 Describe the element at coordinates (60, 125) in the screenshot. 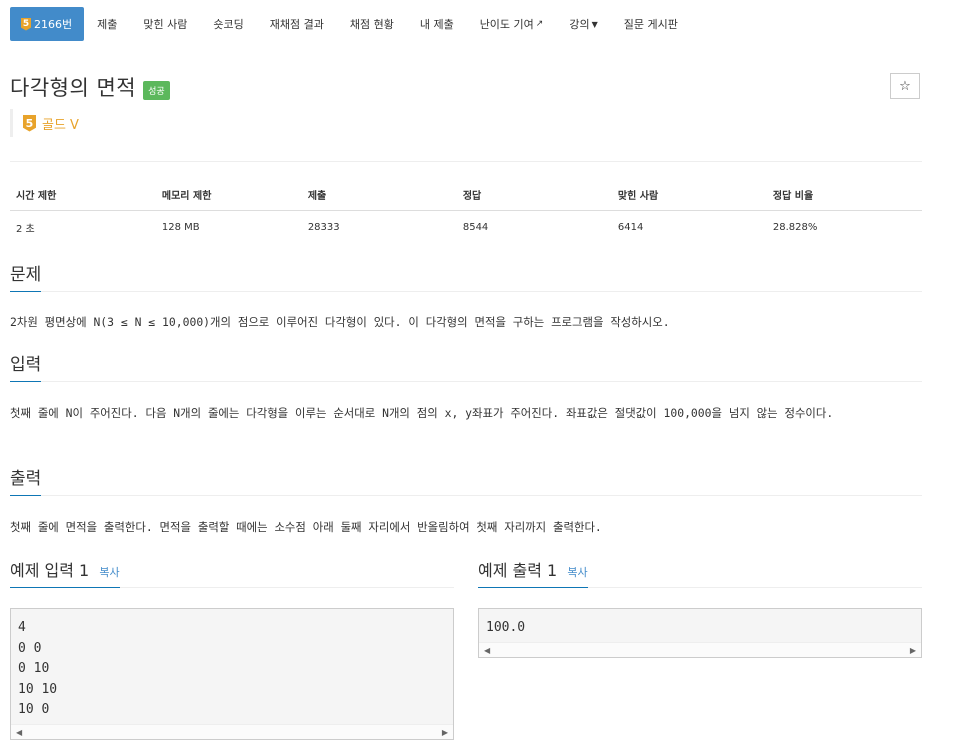

I see `tier-label: 골드 V` at that location.